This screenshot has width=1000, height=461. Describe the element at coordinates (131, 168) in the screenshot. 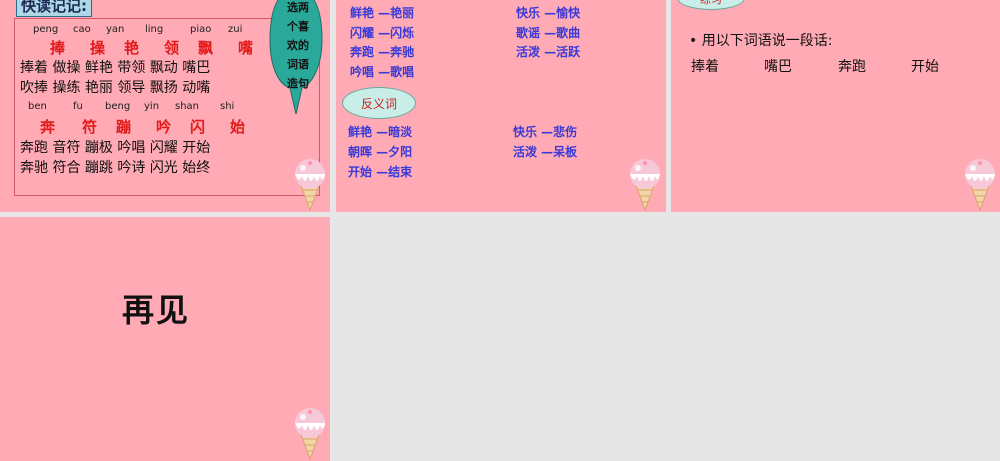

I see `word: 吟诗` at that location.